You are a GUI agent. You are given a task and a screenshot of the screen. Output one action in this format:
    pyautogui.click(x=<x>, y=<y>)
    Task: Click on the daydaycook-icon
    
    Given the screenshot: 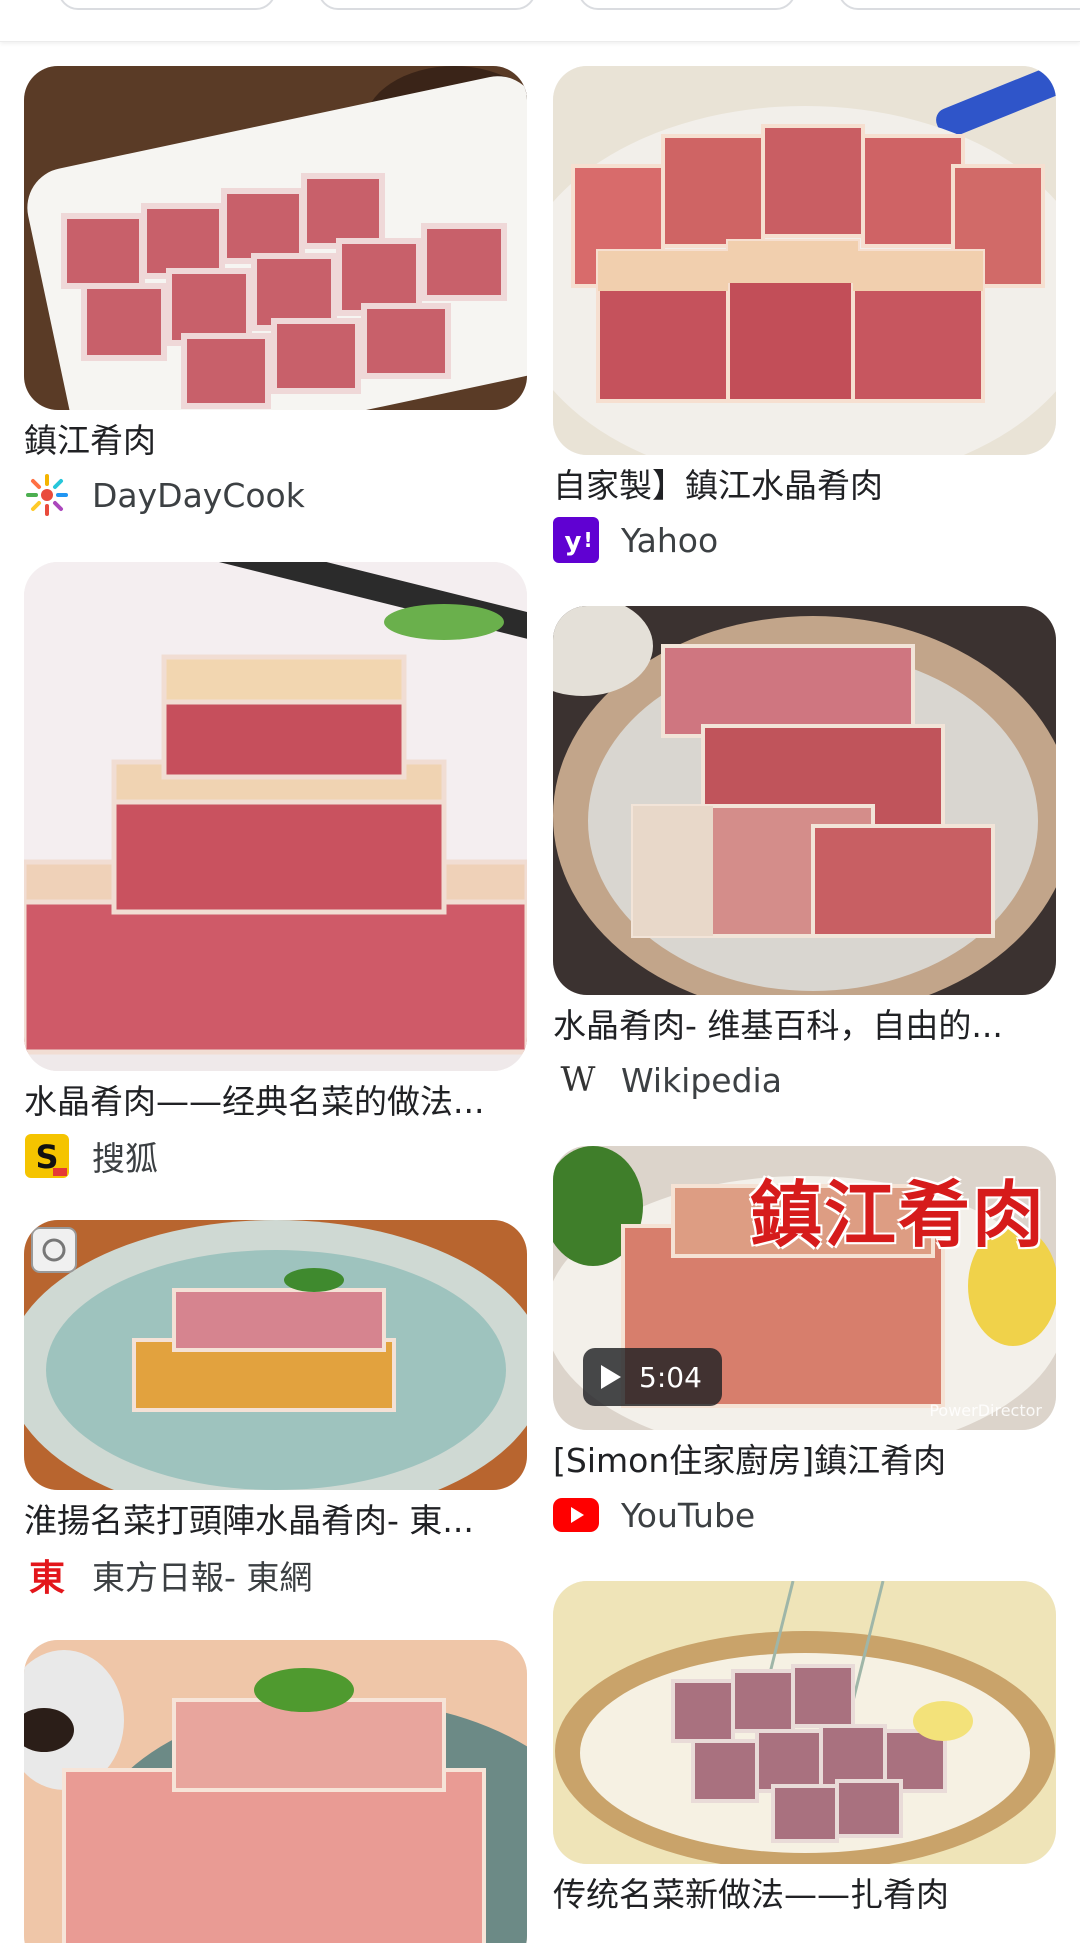 What is the action you would take?
    pyautogui.click(x=47, y=495)
    